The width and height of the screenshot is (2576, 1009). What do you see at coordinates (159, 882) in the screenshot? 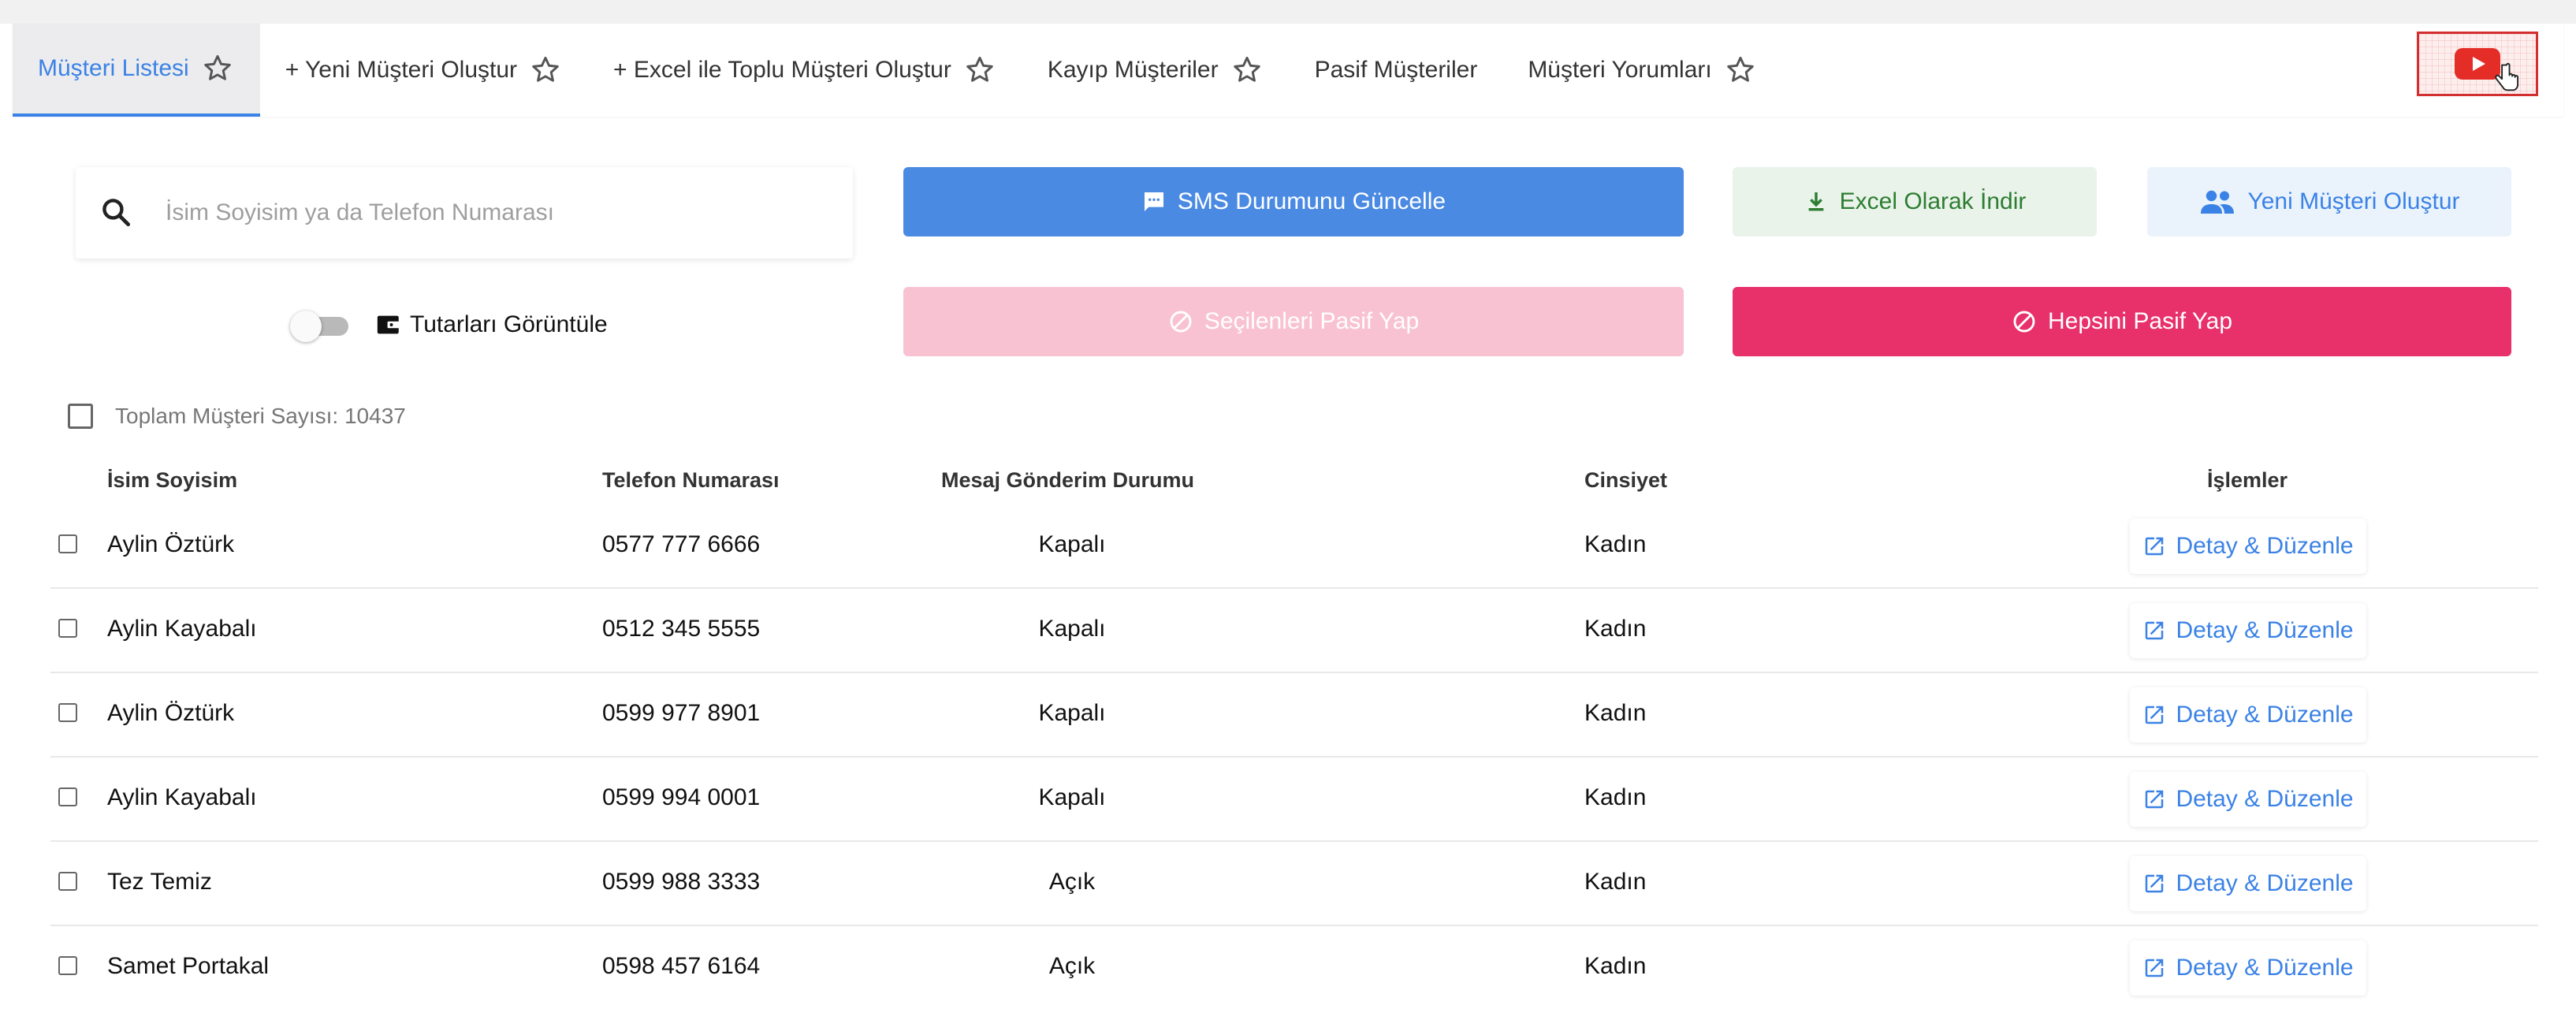
I see `cell-name: Tez Temiz` at bounding box center [159, 882].